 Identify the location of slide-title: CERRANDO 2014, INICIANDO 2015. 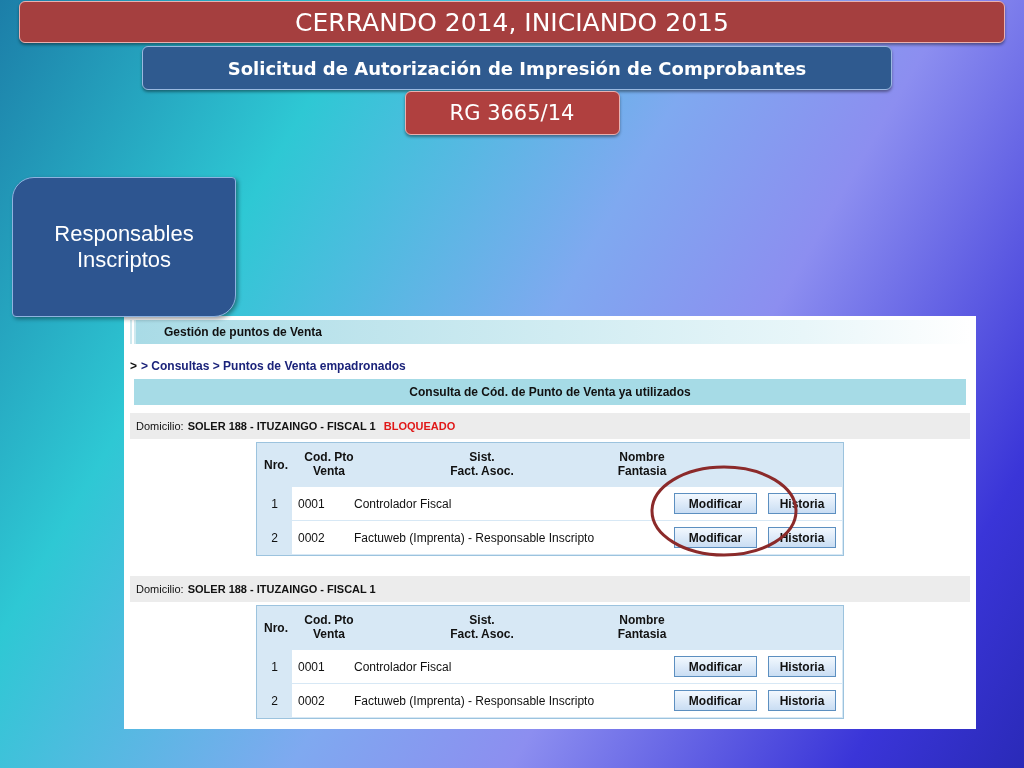
(512, 22).